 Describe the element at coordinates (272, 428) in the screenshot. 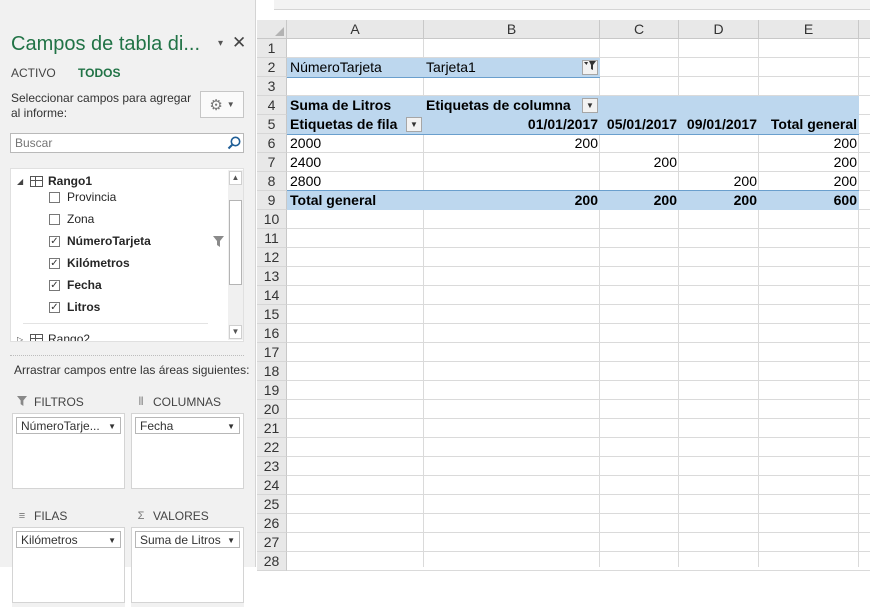

I see `row-header-21: 21` at that location.